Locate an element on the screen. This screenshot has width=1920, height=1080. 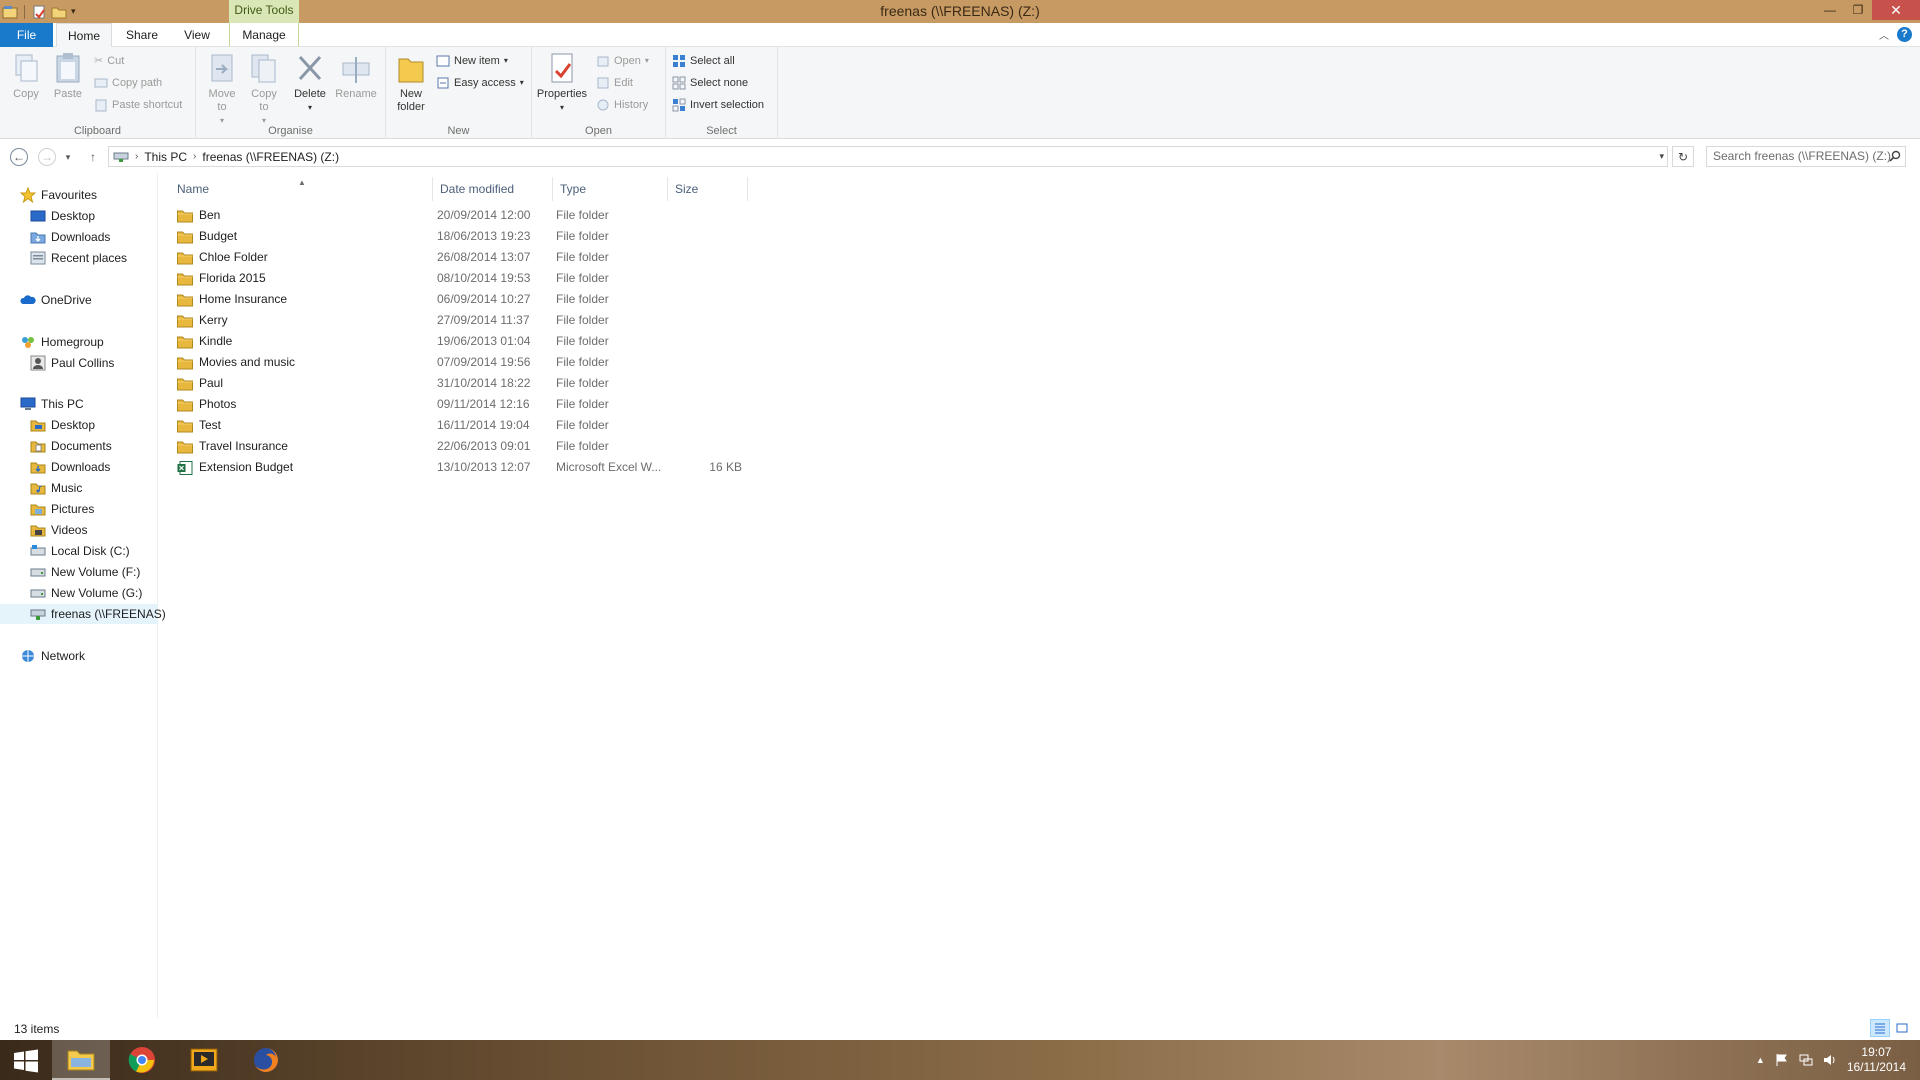
date-modified-cell: 13/10/2013 12:07 is located at coordinates (484, 467).